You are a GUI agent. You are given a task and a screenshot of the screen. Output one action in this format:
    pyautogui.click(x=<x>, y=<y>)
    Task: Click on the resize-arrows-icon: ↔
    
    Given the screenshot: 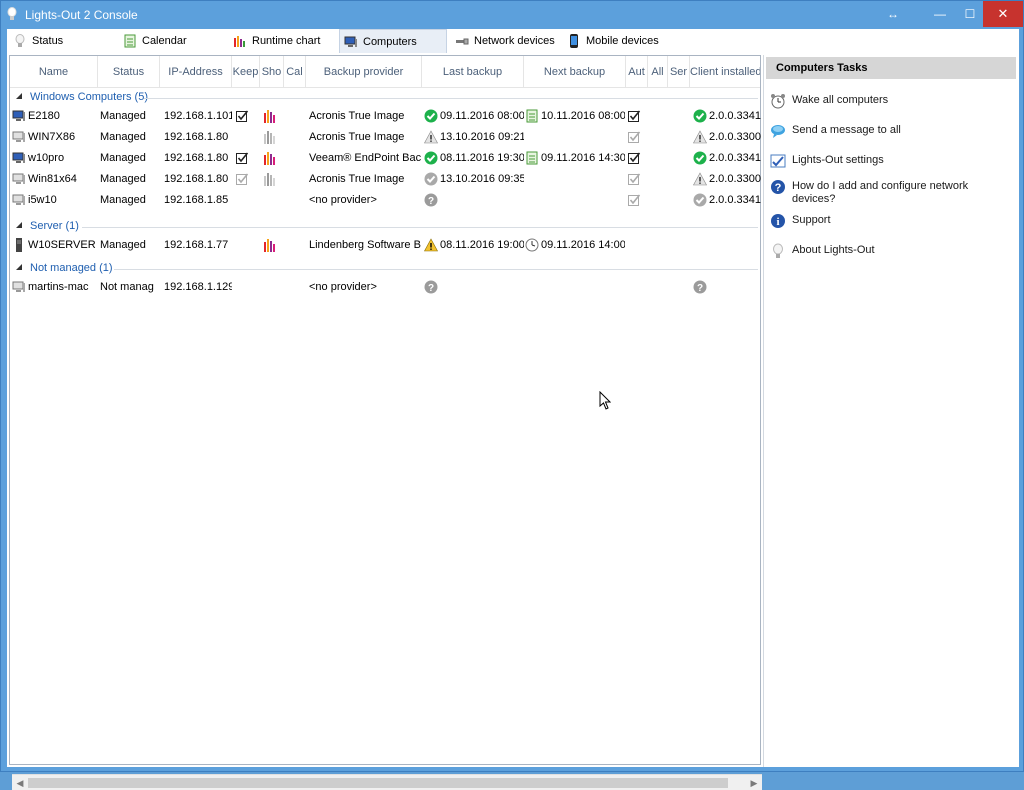 What is the action you would take?
    pyautogui.click(x=893, y=14)
    